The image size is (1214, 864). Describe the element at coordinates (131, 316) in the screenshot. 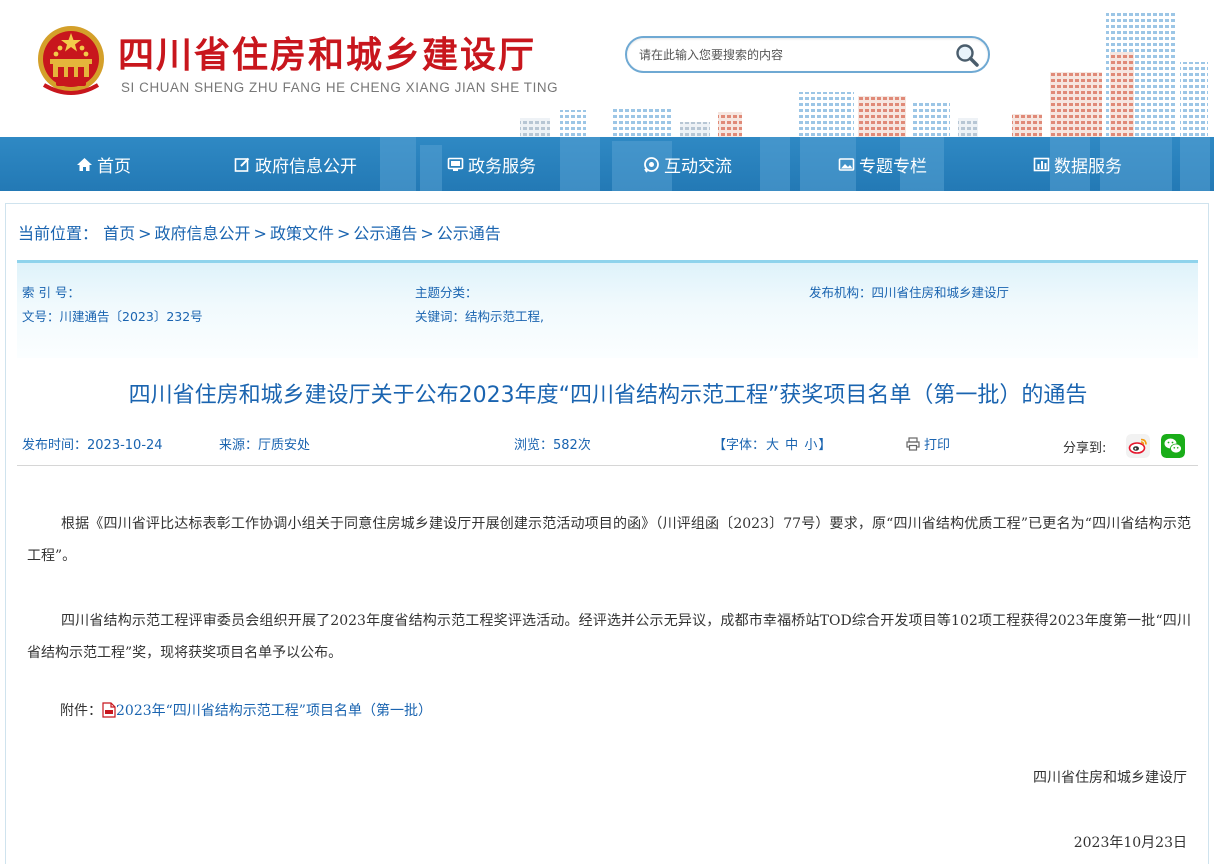

I see `meta-docno-value: 川建通告〔2023〕232号` at that location.